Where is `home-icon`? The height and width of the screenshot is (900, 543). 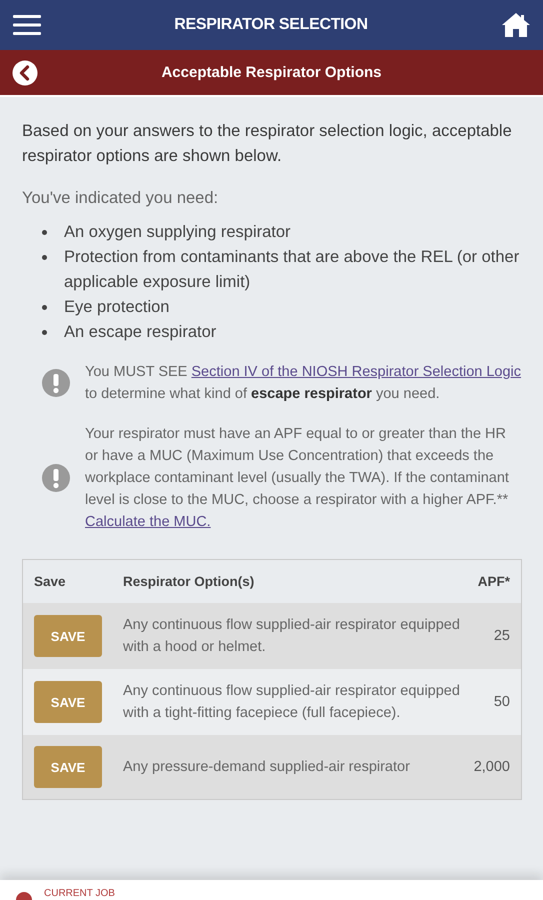
home-icon is located at coordinates (516, 25).